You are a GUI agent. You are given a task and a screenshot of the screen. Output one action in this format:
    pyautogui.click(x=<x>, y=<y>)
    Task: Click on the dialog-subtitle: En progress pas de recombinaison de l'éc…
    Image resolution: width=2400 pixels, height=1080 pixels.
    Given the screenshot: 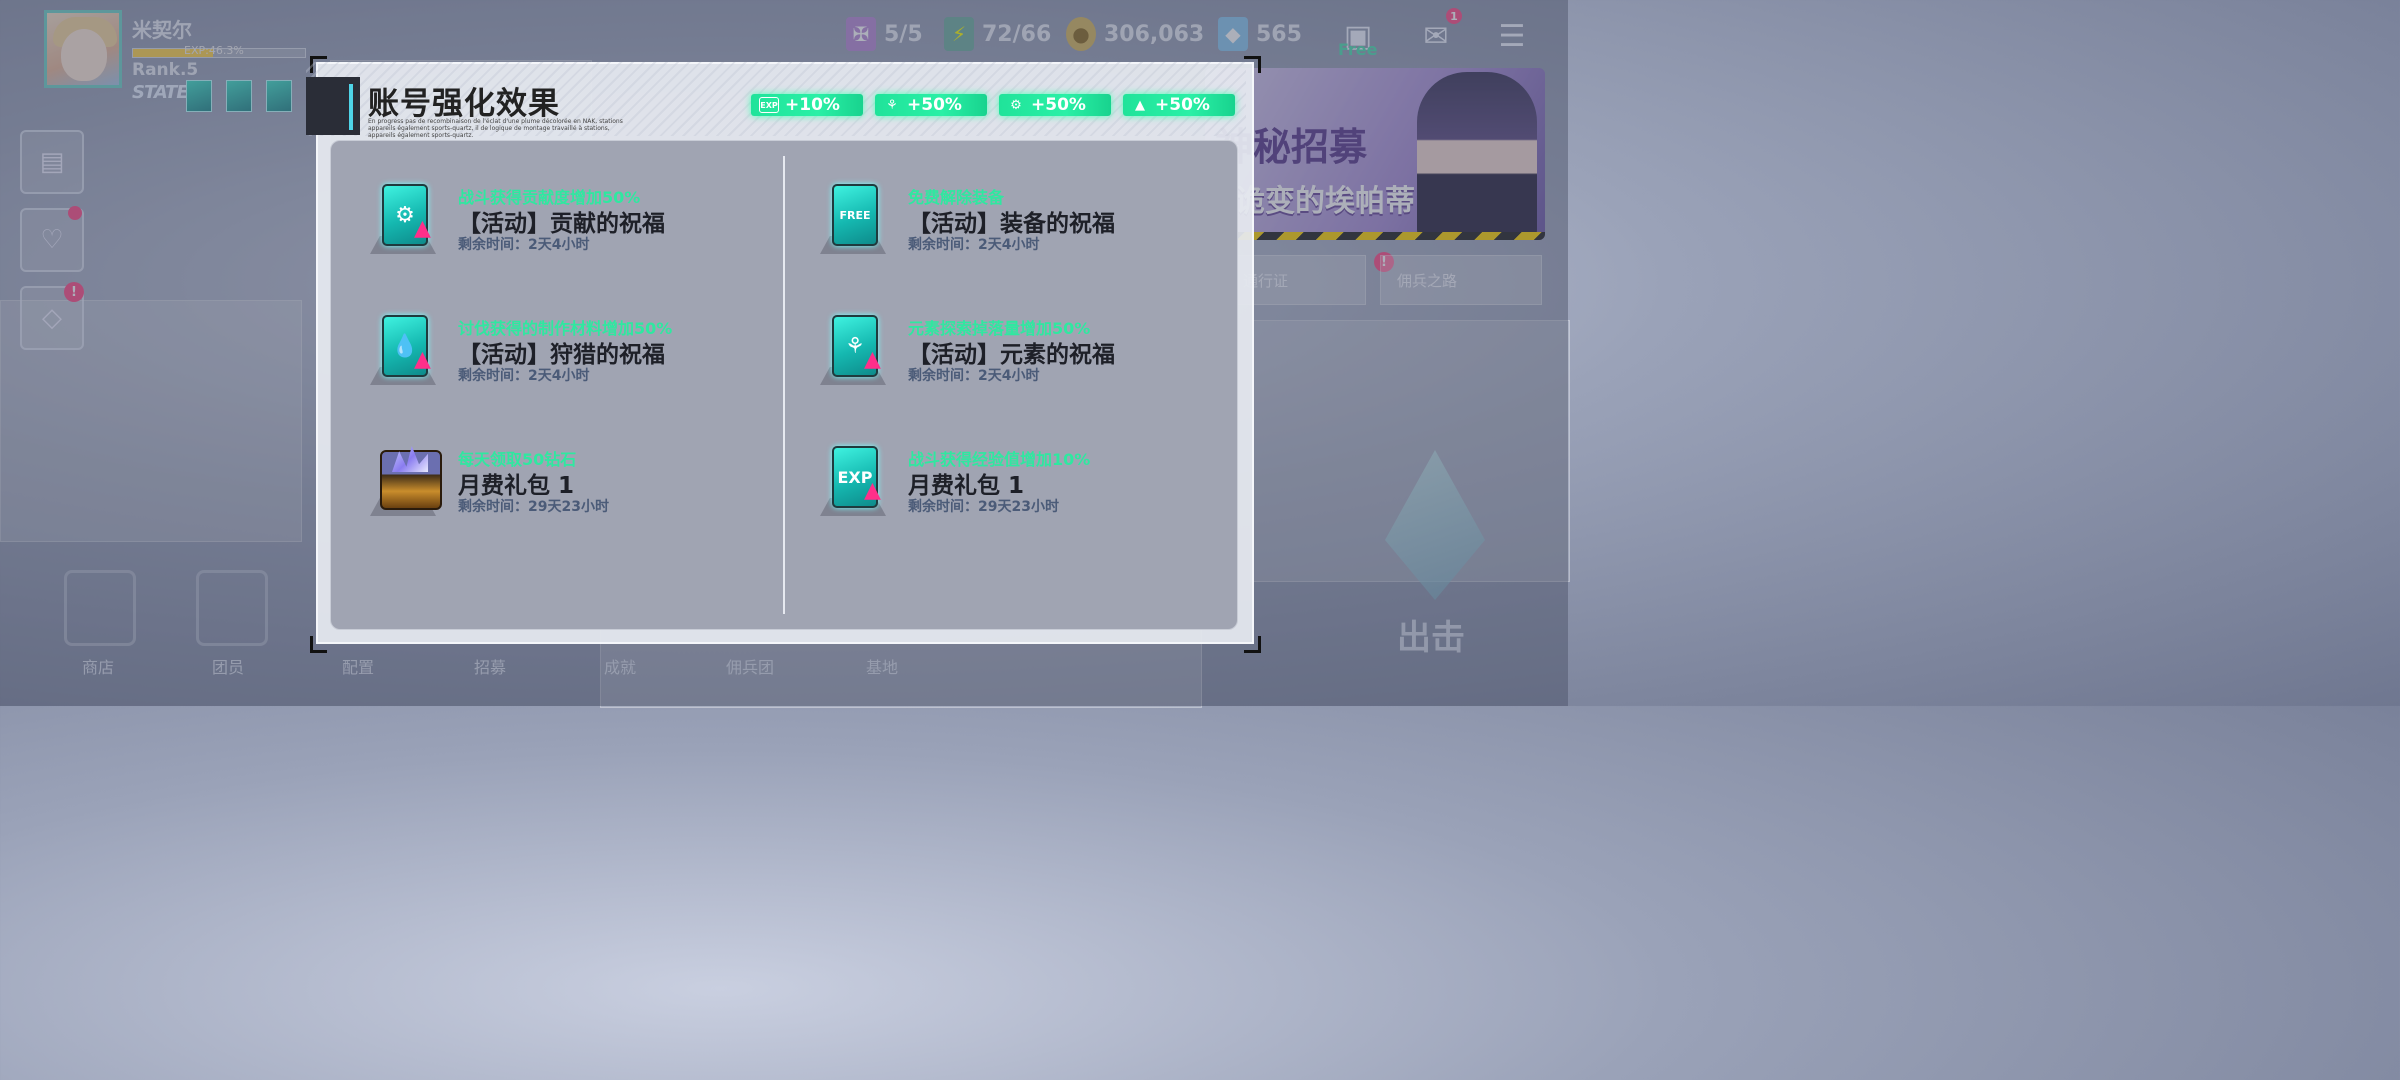 What is the action you would take?
    pyautogui.click(x=495, y=128)
    